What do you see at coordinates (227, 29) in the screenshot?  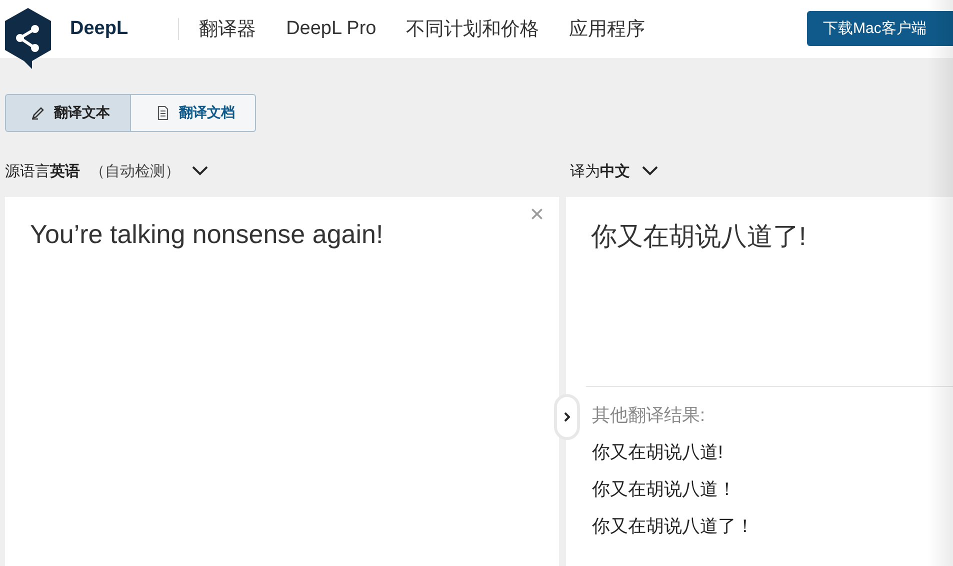 I see `nav-link: 翻译器` at bounding box center [227, 29].